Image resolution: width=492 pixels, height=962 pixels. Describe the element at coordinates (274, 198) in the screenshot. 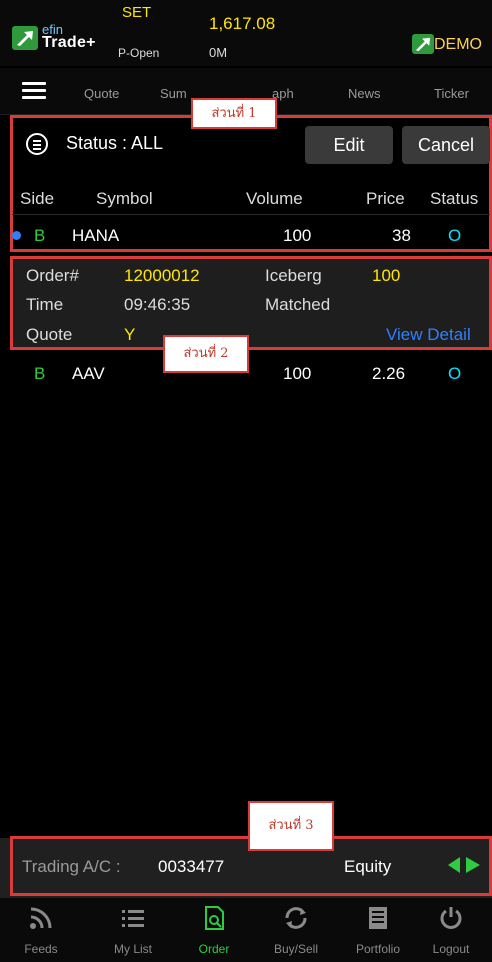

I see `column-header-volume: Volume` at that location.